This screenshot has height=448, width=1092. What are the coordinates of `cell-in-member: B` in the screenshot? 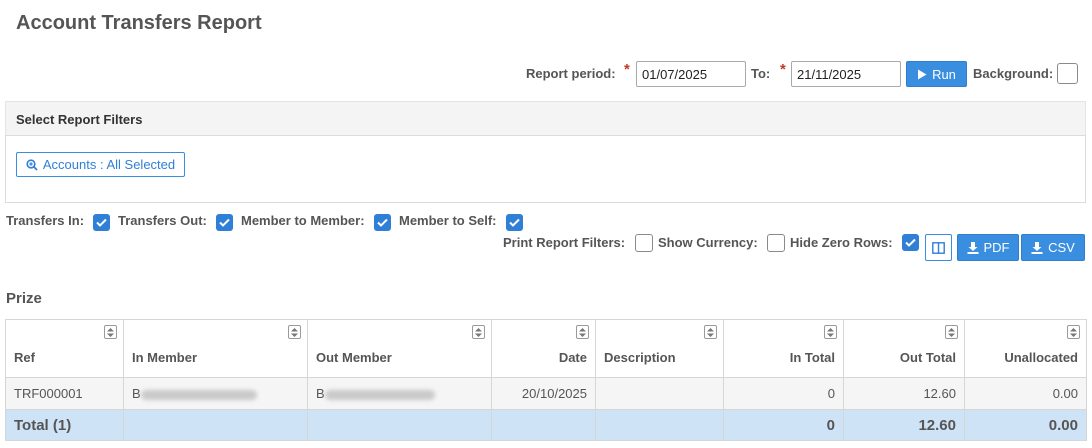 It's located at (215, 393).